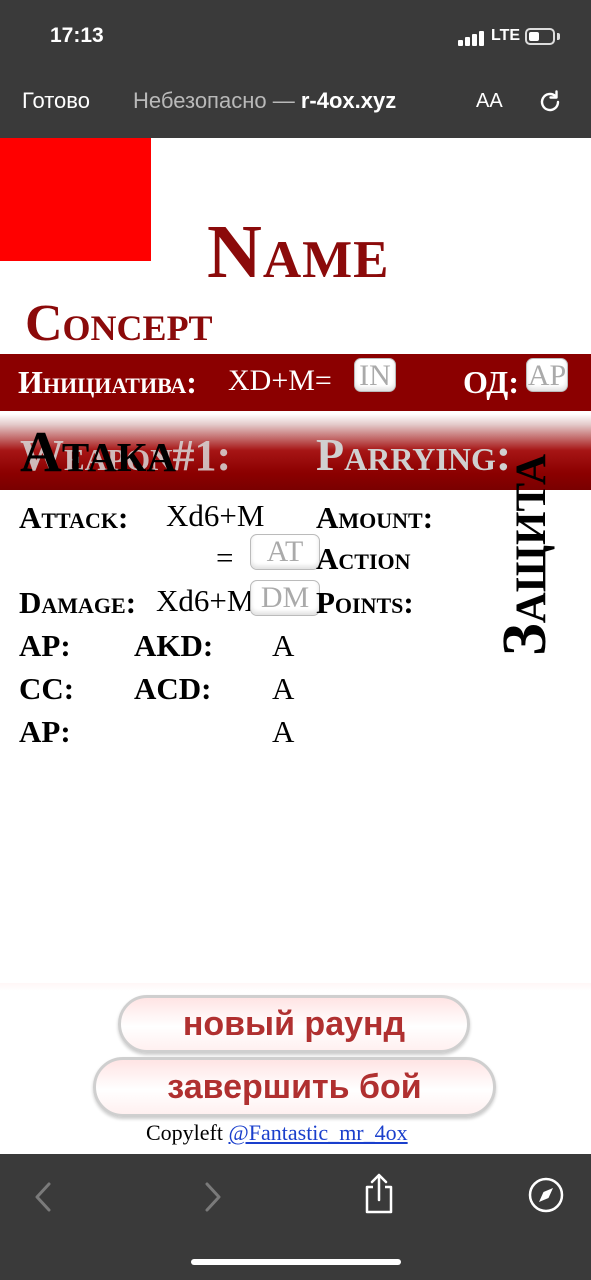 The width and height of the screenshot is (591, 1280). Describe the element at coordinates (119, 323) in the screenshot. I see `character-concept: Concept` at that location.